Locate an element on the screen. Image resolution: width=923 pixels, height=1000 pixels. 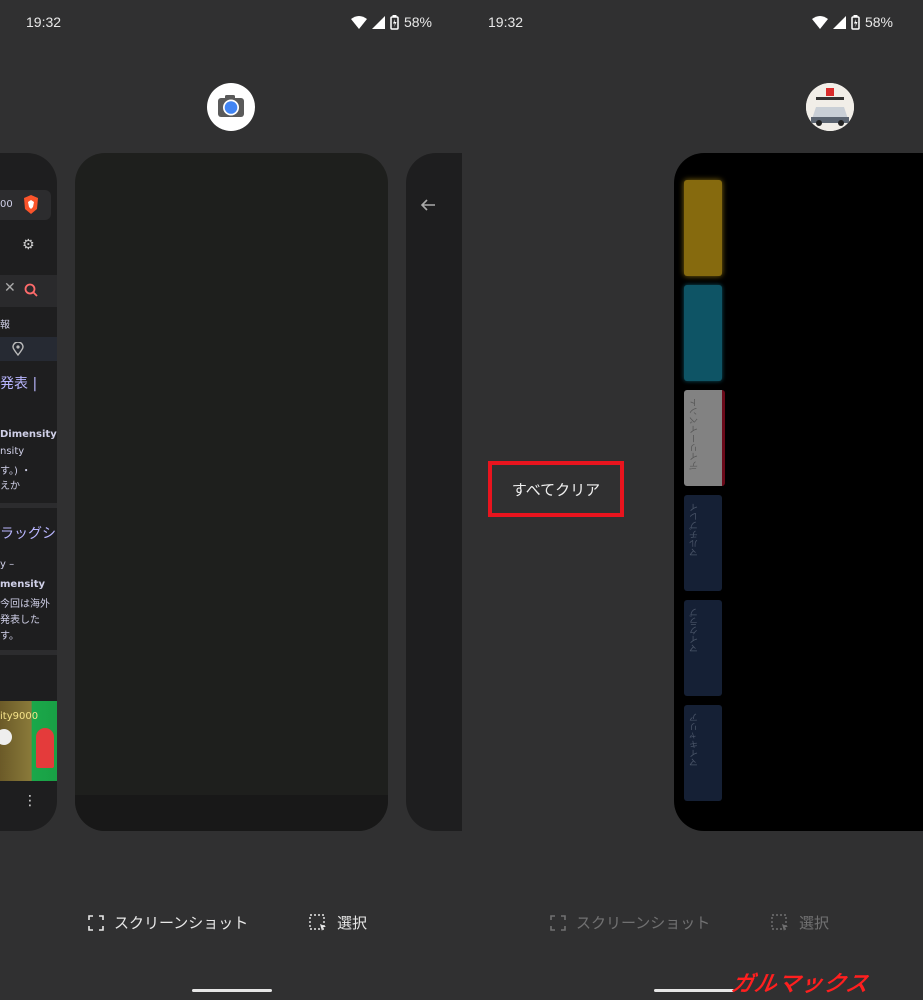
text-fragment: nsity is located at coordinates (12, 451).